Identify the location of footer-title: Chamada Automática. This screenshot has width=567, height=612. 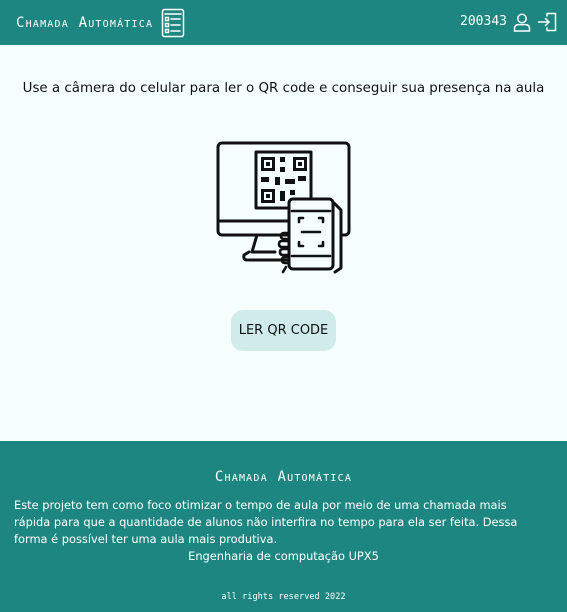
(283, 477).